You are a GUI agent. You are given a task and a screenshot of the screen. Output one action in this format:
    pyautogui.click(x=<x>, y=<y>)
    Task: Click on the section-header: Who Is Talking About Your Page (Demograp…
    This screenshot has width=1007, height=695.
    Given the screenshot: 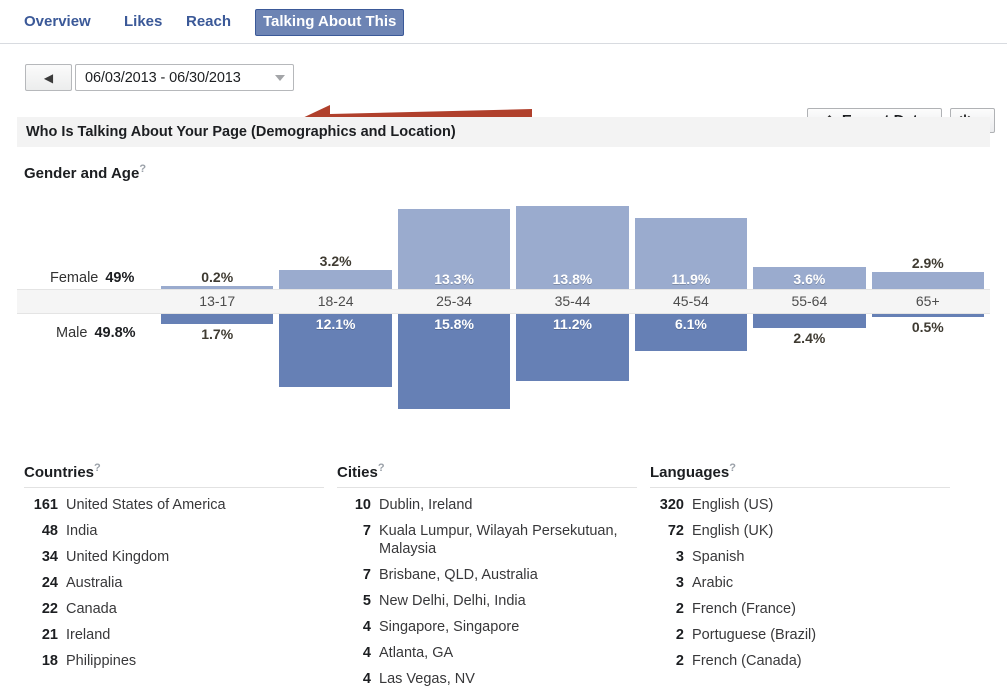 What is the action you would take?
    pyautogui.click(x=503, y=132)
    